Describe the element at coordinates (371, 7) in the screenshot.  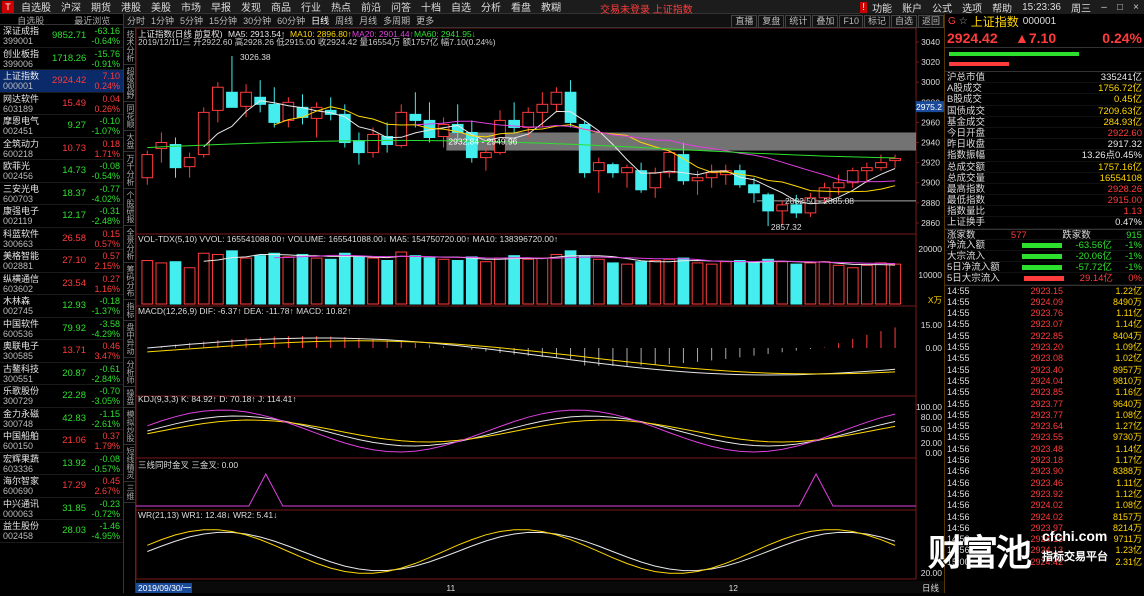
I see `menu-item: 前沿` at that location.